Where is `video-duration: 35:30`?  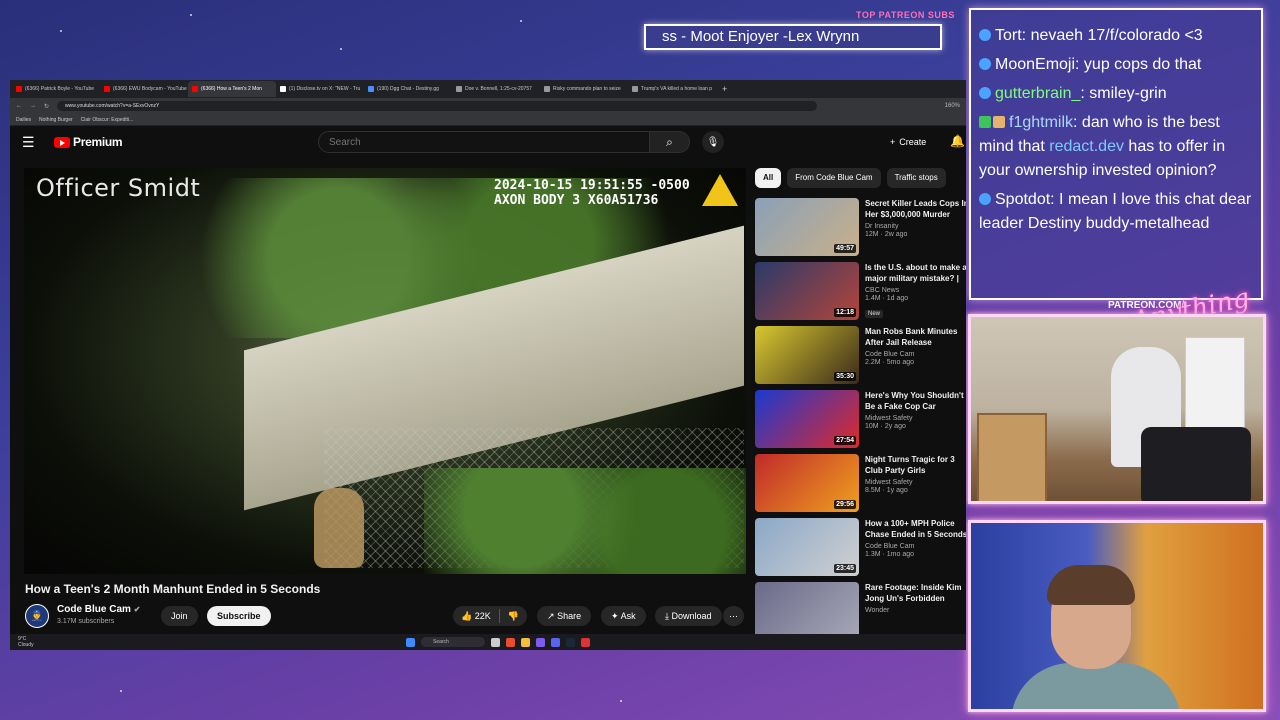 video-duration: 35:30 is located at coordinates (845, 376).